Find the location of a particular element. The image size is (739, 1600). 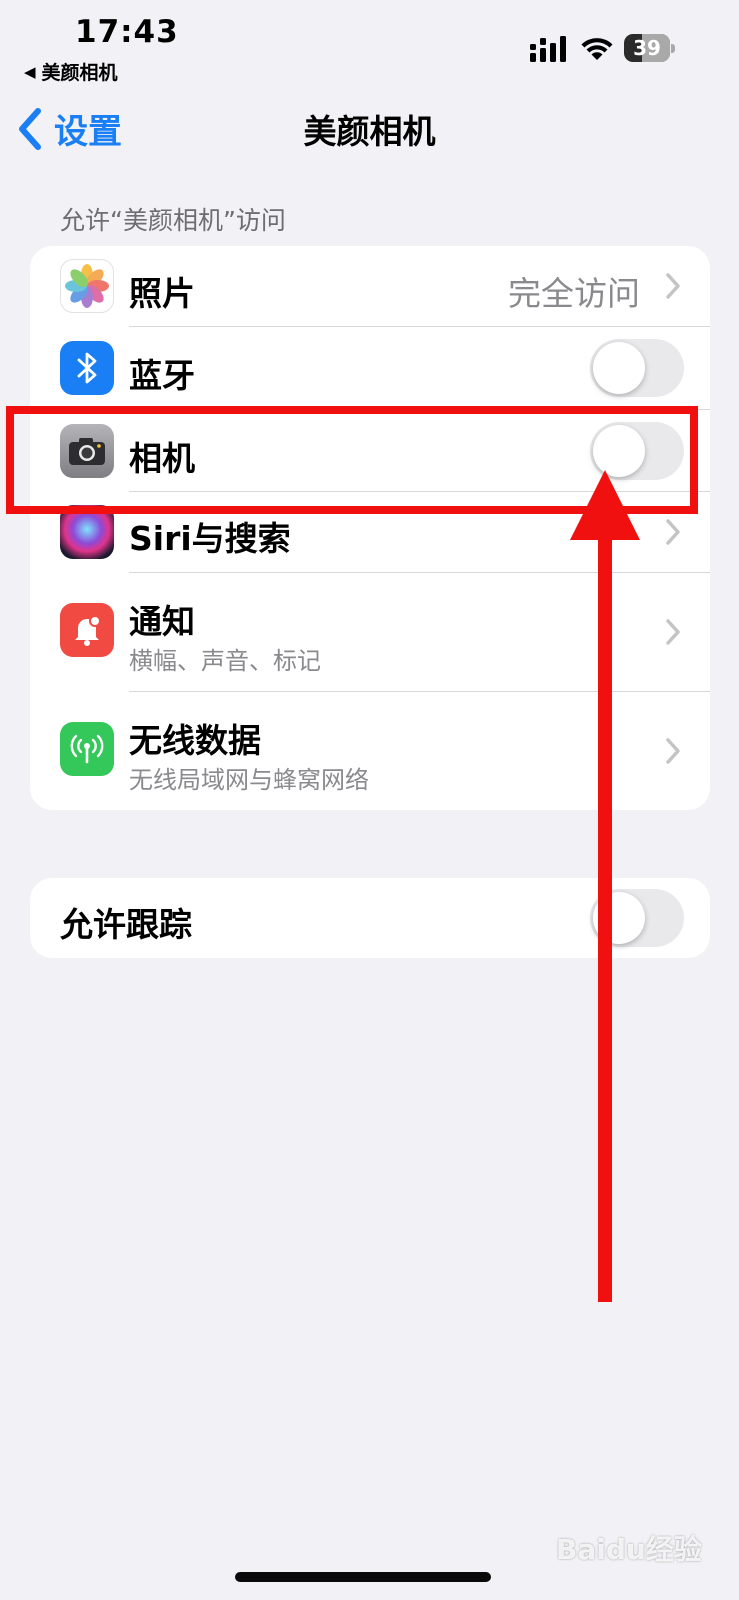

section-header: 允许“美颜相机”访问 is located at coordinates (173, 220).